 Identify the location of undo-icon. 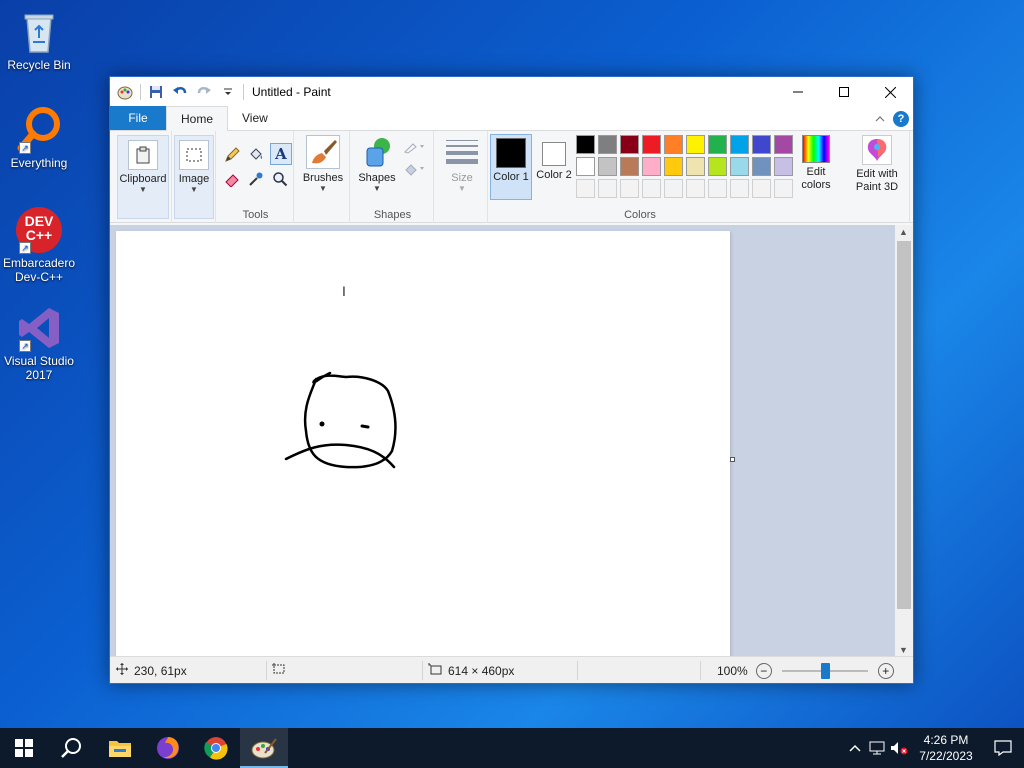
(180, 92).